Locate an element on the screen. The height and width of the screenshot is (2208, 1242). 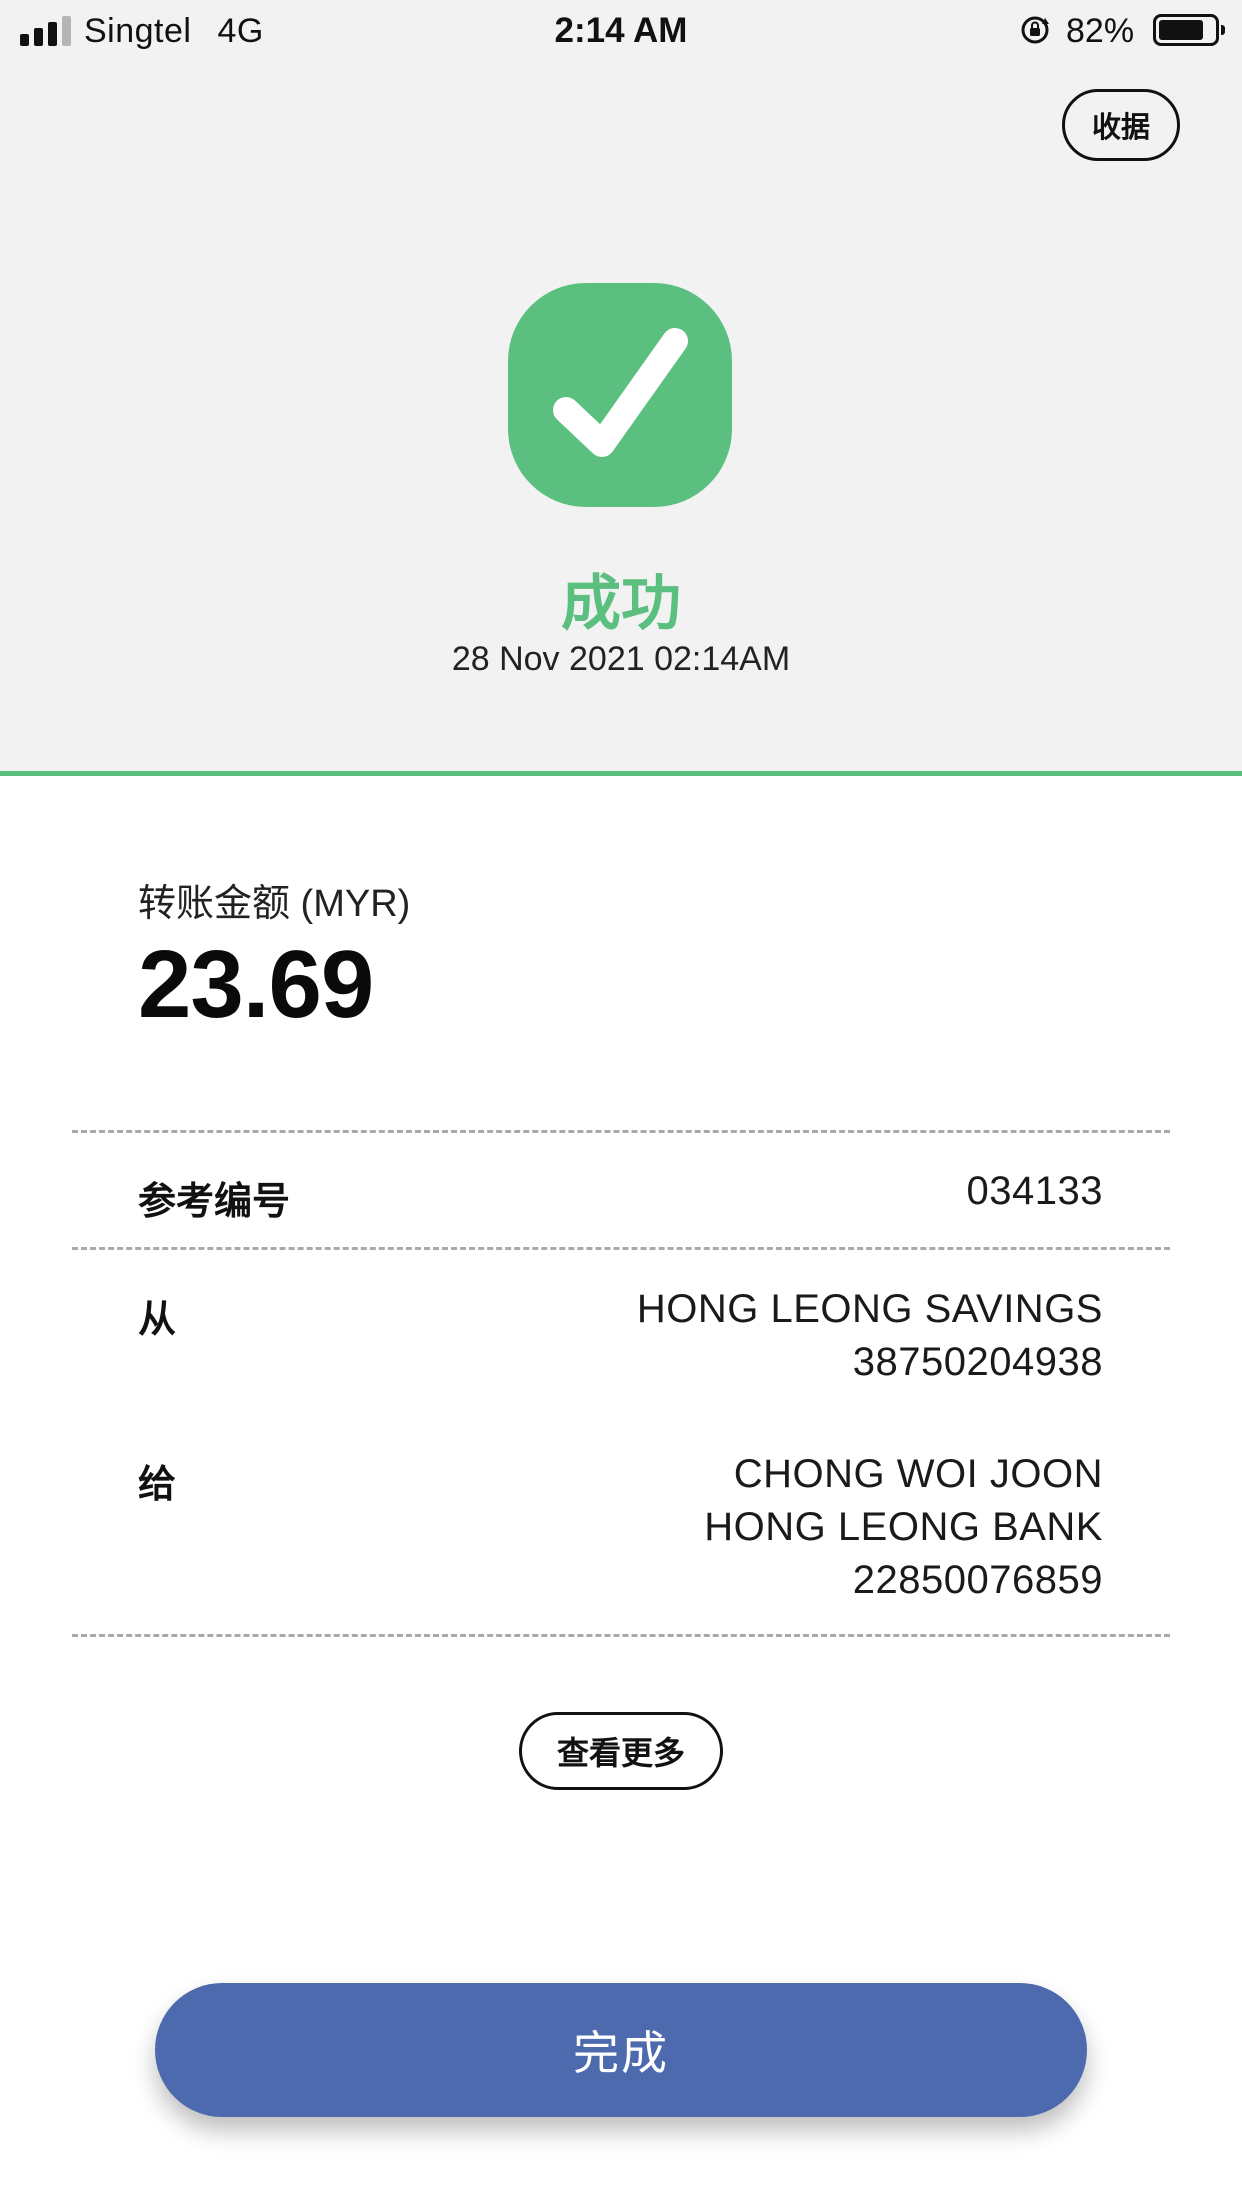
battery-percent: 82% is located at coordinates (1100, 31).